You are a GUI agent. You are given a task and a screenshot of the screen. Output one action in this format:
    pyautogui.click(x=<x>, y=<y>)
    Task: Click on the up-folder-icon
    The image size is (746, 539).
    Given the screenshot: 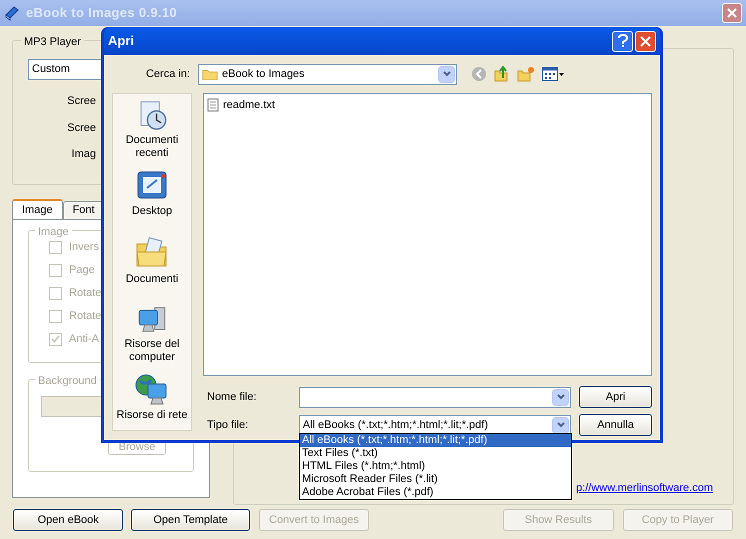 What is the action you would take?
    pyautogui.click(x=502, y=74)
    